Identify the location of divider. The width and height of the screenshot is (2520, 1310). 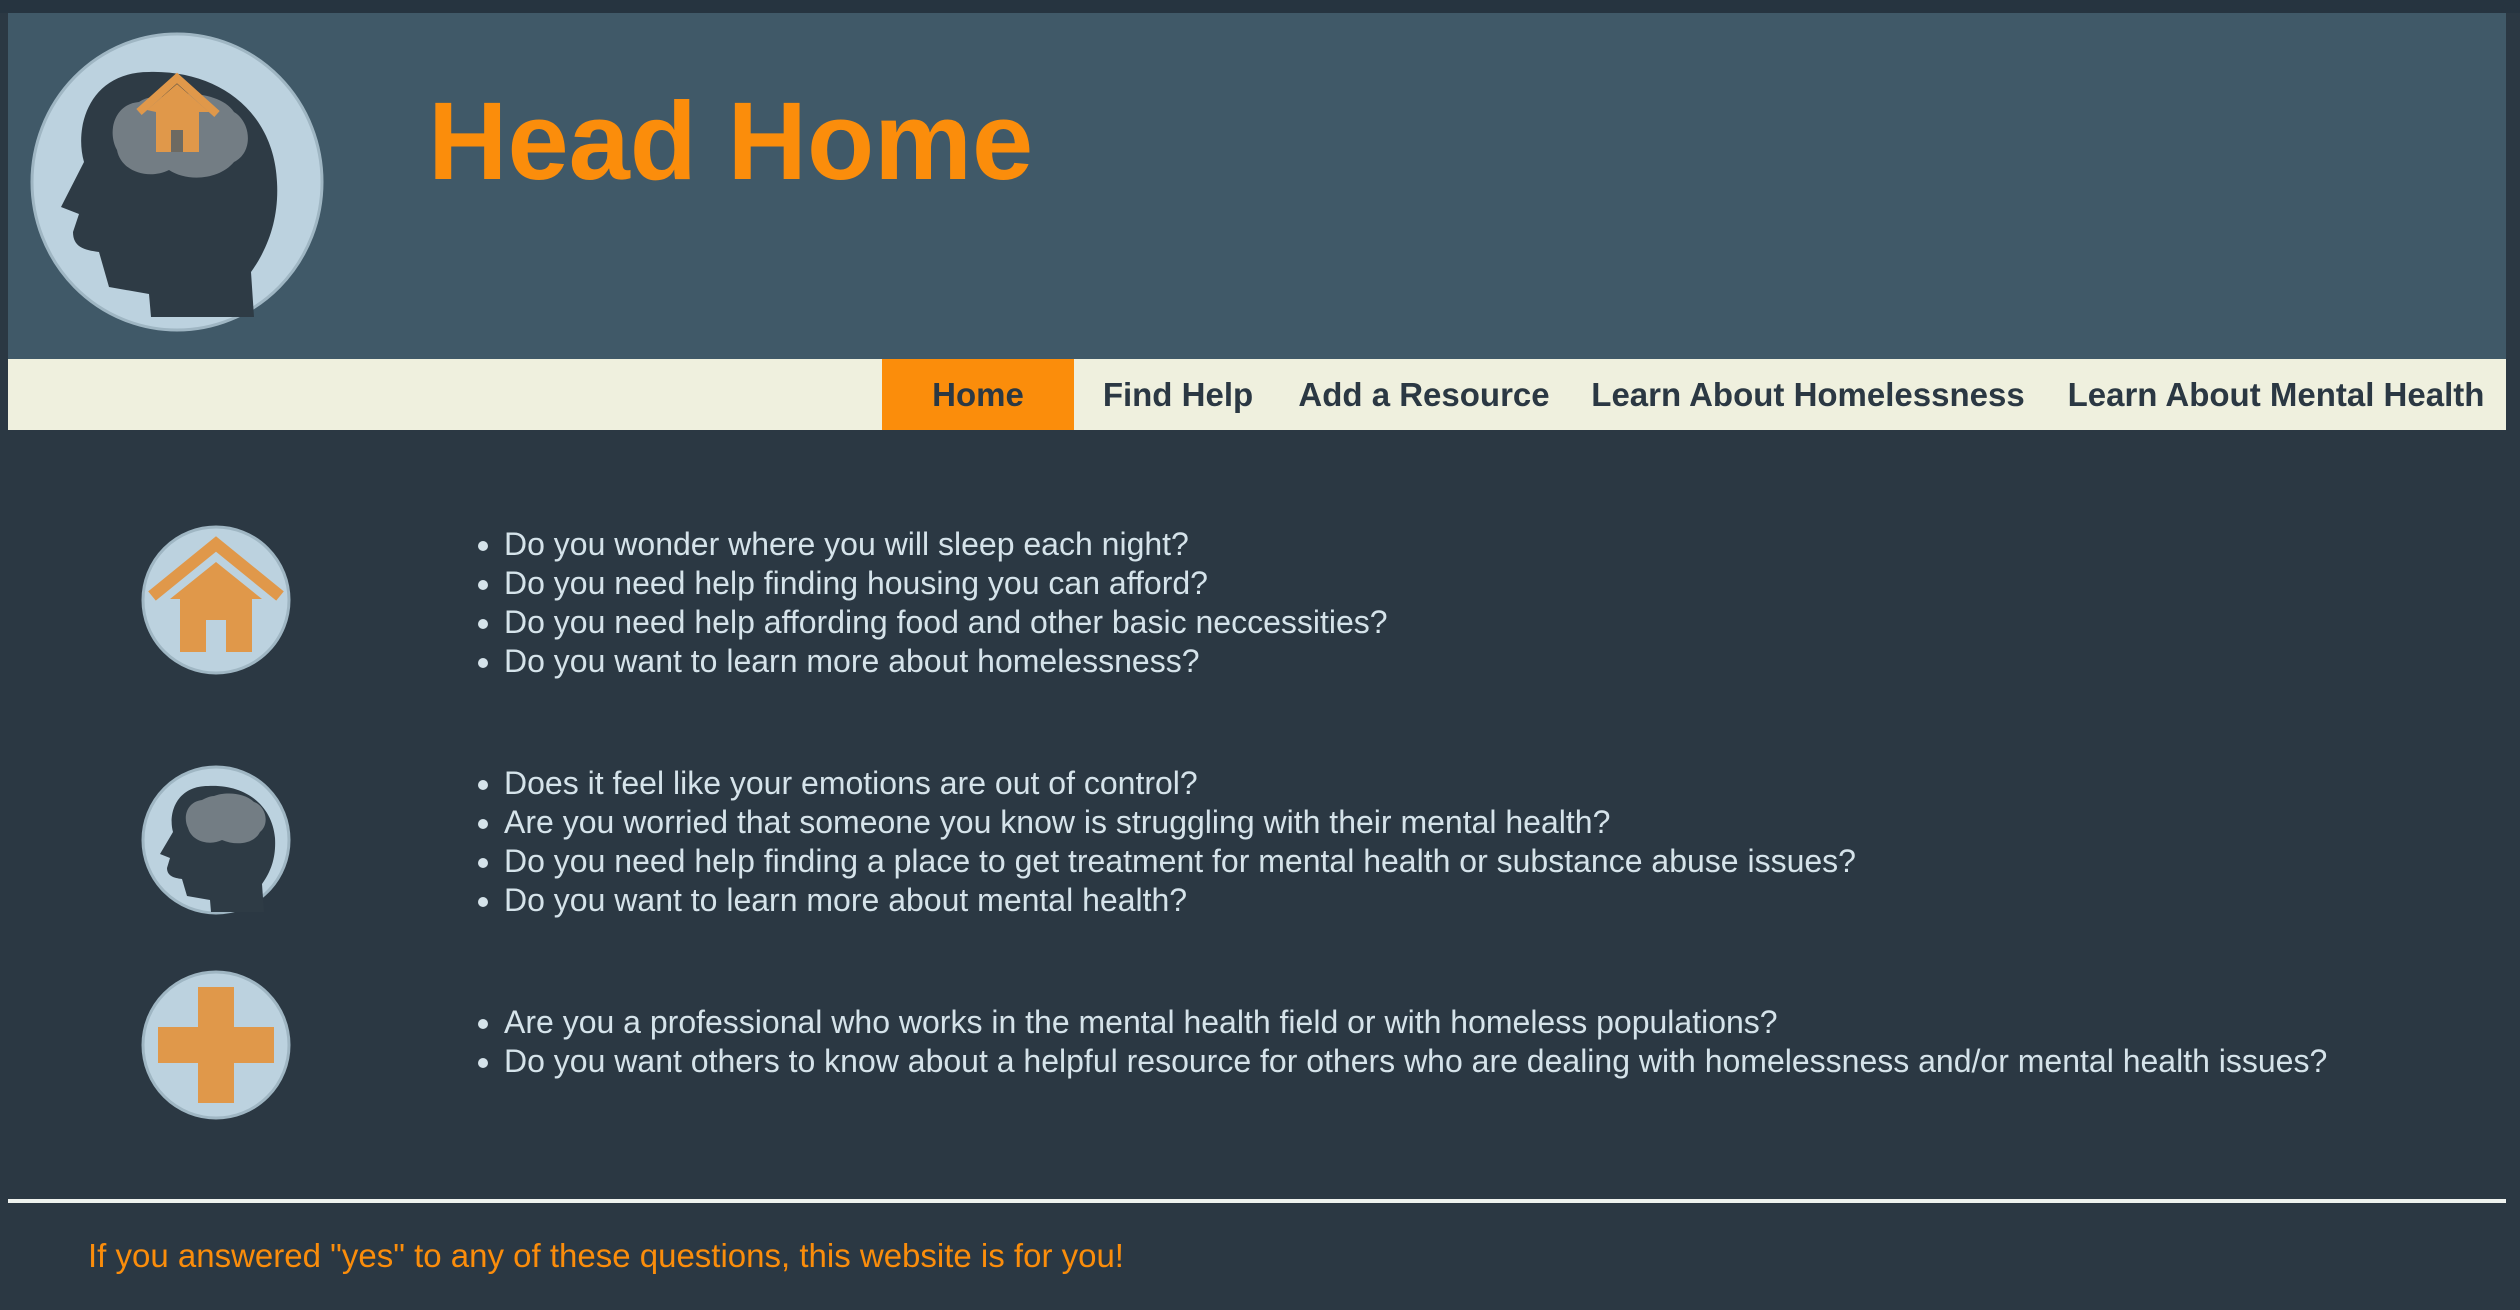
(1257, 1201).